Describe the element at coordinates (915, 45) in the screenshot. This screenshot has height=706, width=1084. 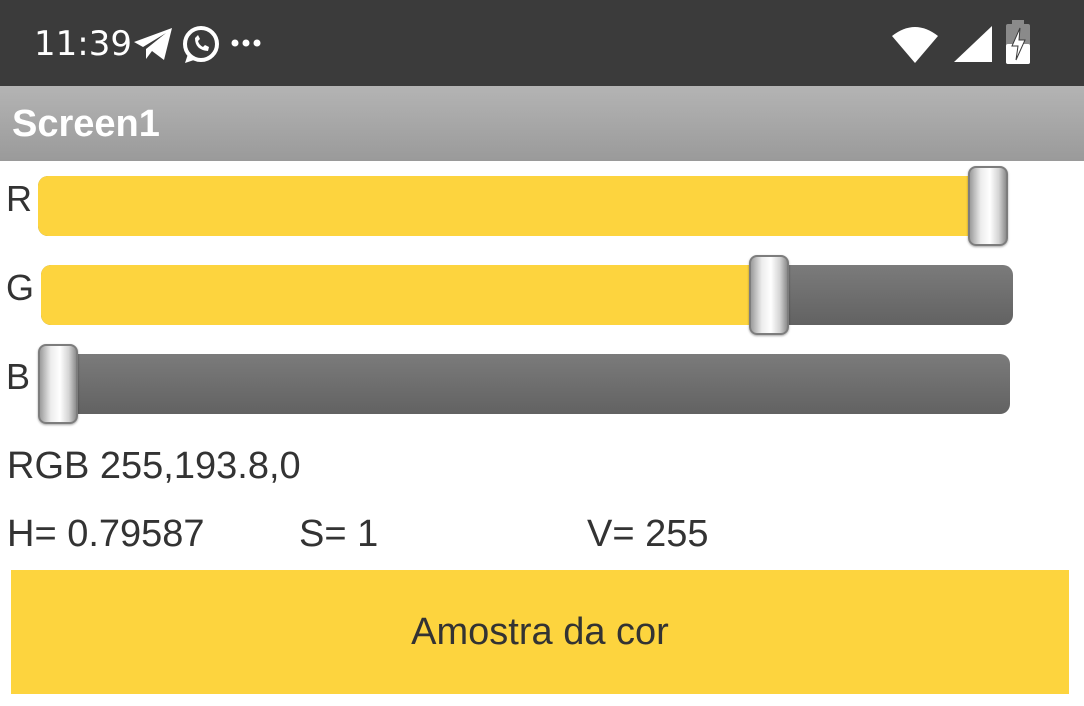
I see `wifi-icon` at that location.